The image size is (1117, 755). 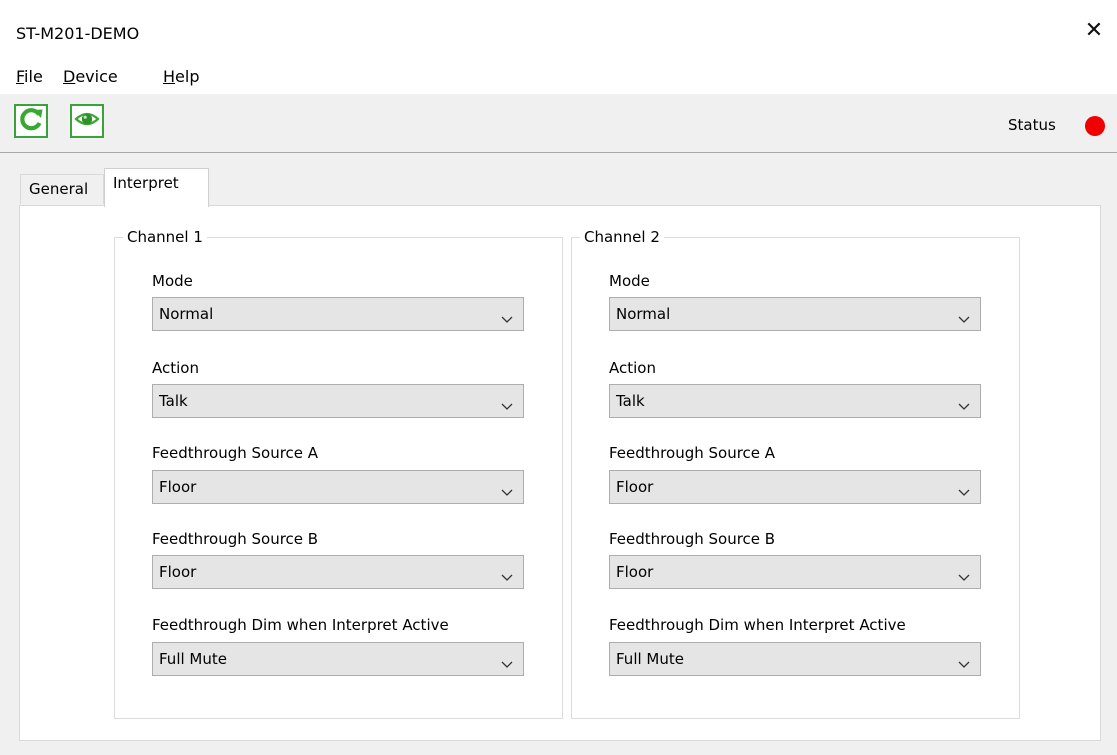 What do you see at coordinates (558, 31) in the screenshot?
I see `title-bar: ST-M201-DEMO ✕` at bounding box center [558, 31].